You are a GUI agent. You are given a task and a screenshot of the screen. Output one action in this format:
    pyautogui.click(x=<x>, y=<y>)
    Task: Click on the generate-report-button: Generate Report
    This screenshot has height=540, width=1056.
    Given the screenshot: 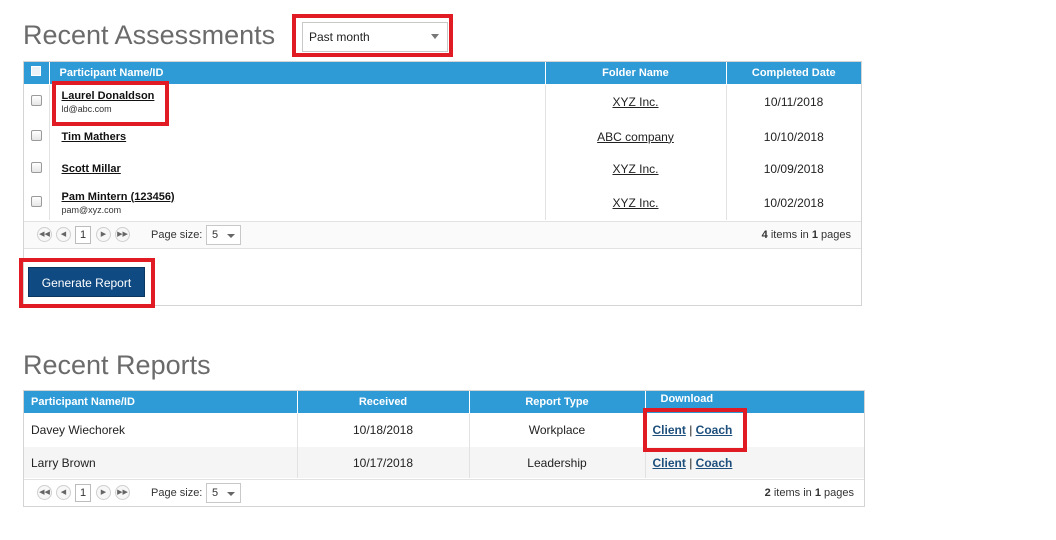 What is the action you would take?
    pyautogui.click(x=86, y=282)
    